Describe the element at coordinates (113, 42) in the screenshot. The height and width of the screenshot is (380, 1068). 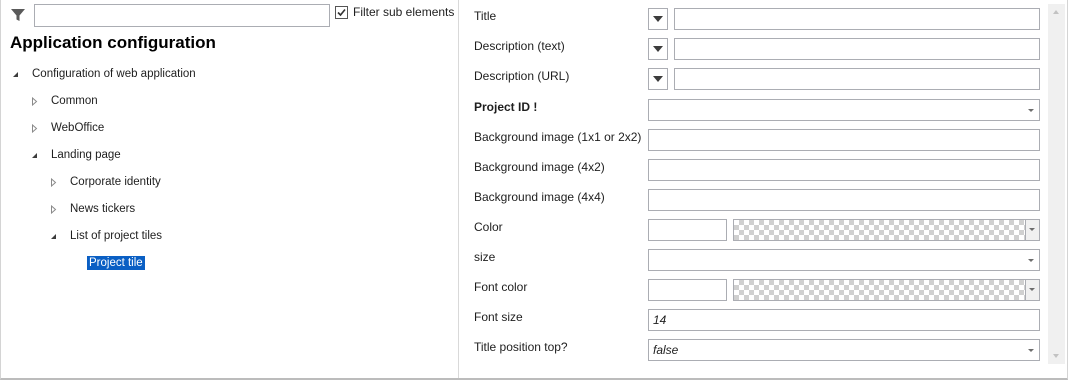
I see `page-title: Application configuration` at that location.